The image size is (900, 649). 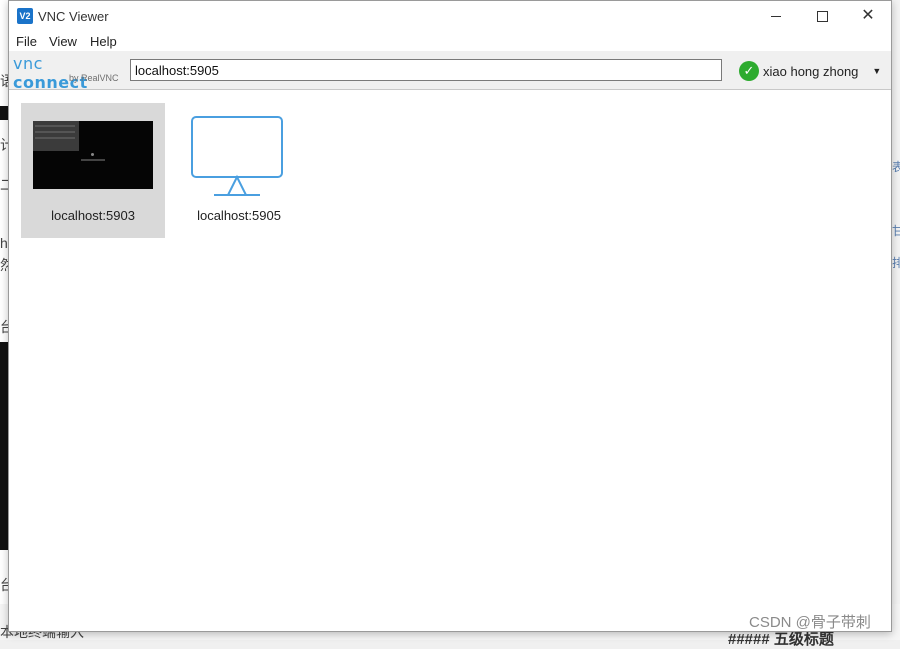 What do you see at coordinates (237, 156) in the screenshot?
I see `monitor-icon` at bounding box center [237, 156].